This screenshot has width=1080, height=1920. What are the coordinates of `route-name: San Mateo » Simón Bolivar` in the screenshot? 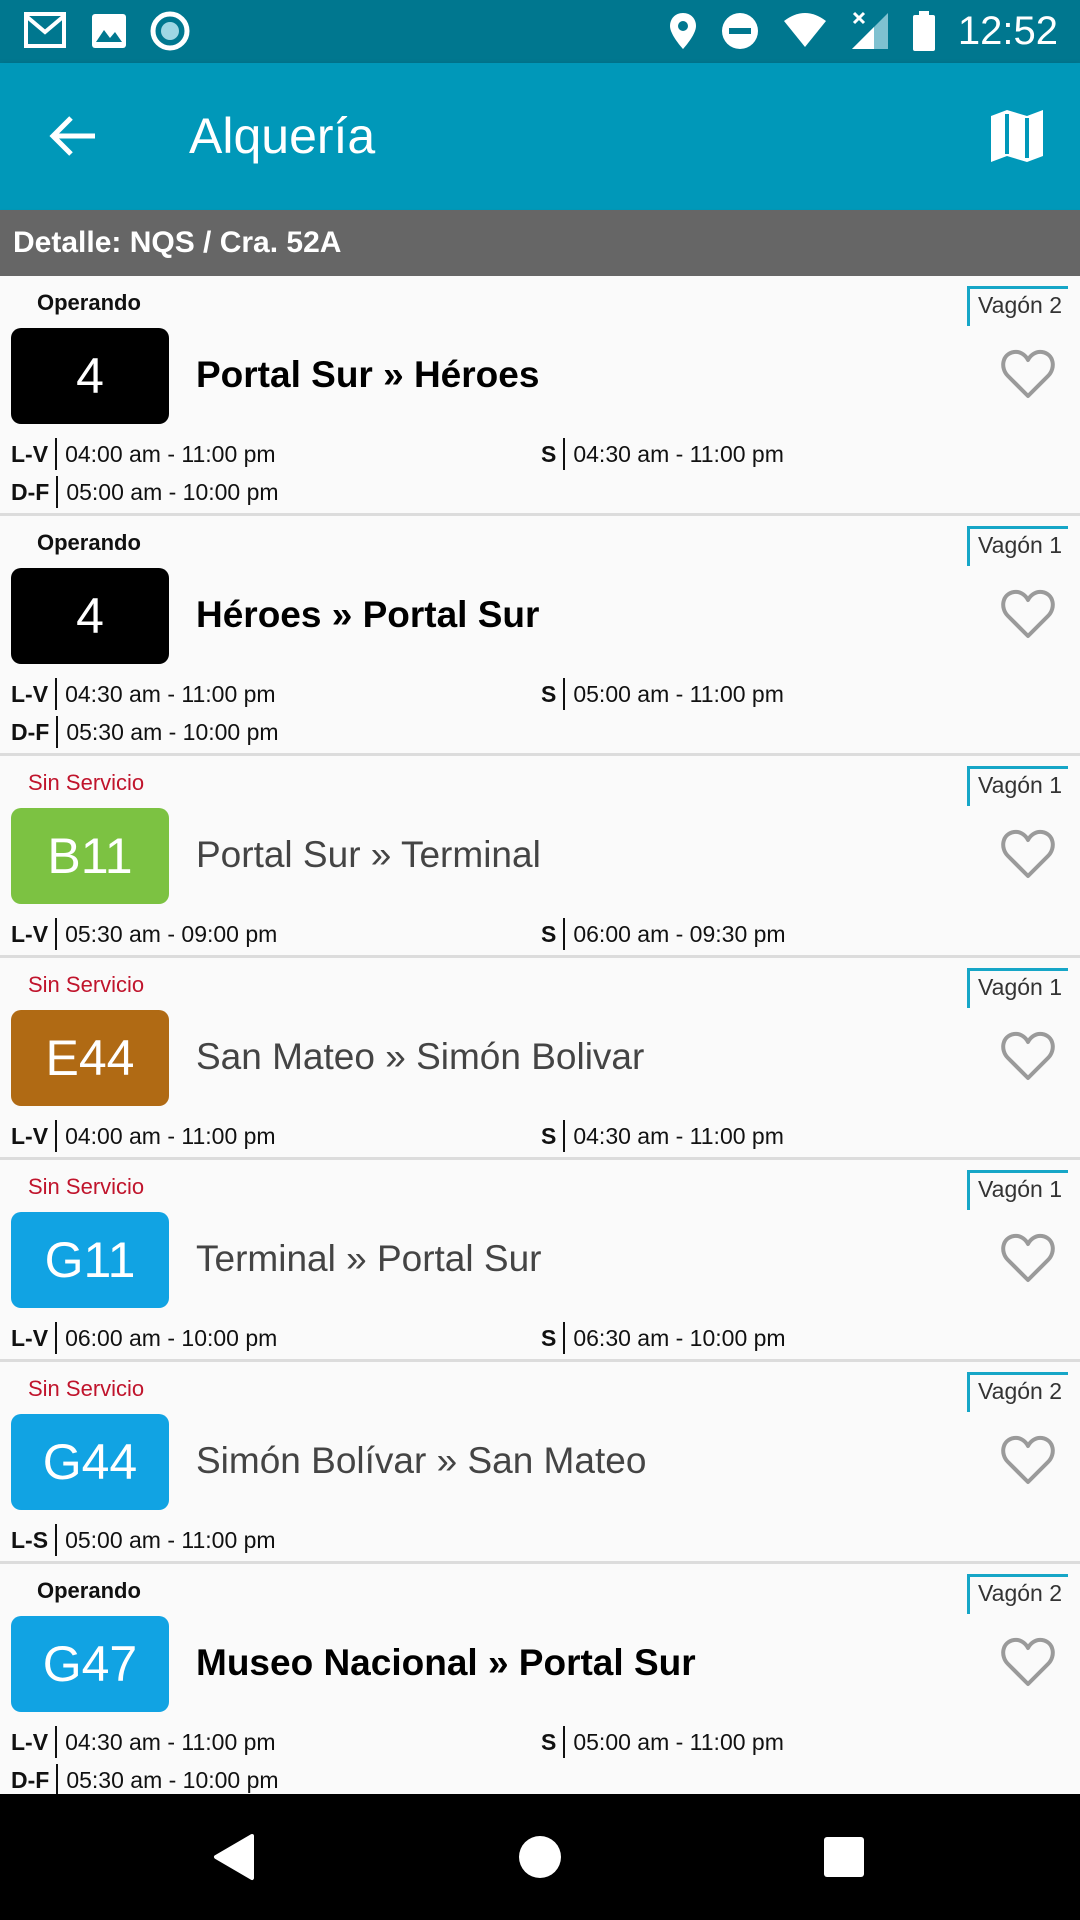 It's located at (420, 1056).